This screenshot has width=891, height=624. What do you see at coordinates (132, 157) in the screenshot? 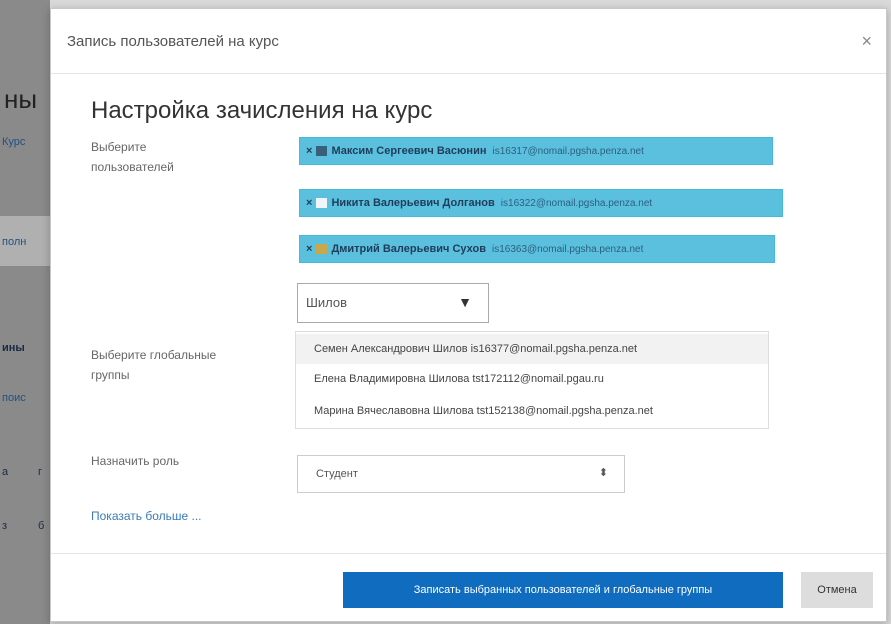
I see `users-field-label: Выберите пользователей` at bounding box center [132, 157].